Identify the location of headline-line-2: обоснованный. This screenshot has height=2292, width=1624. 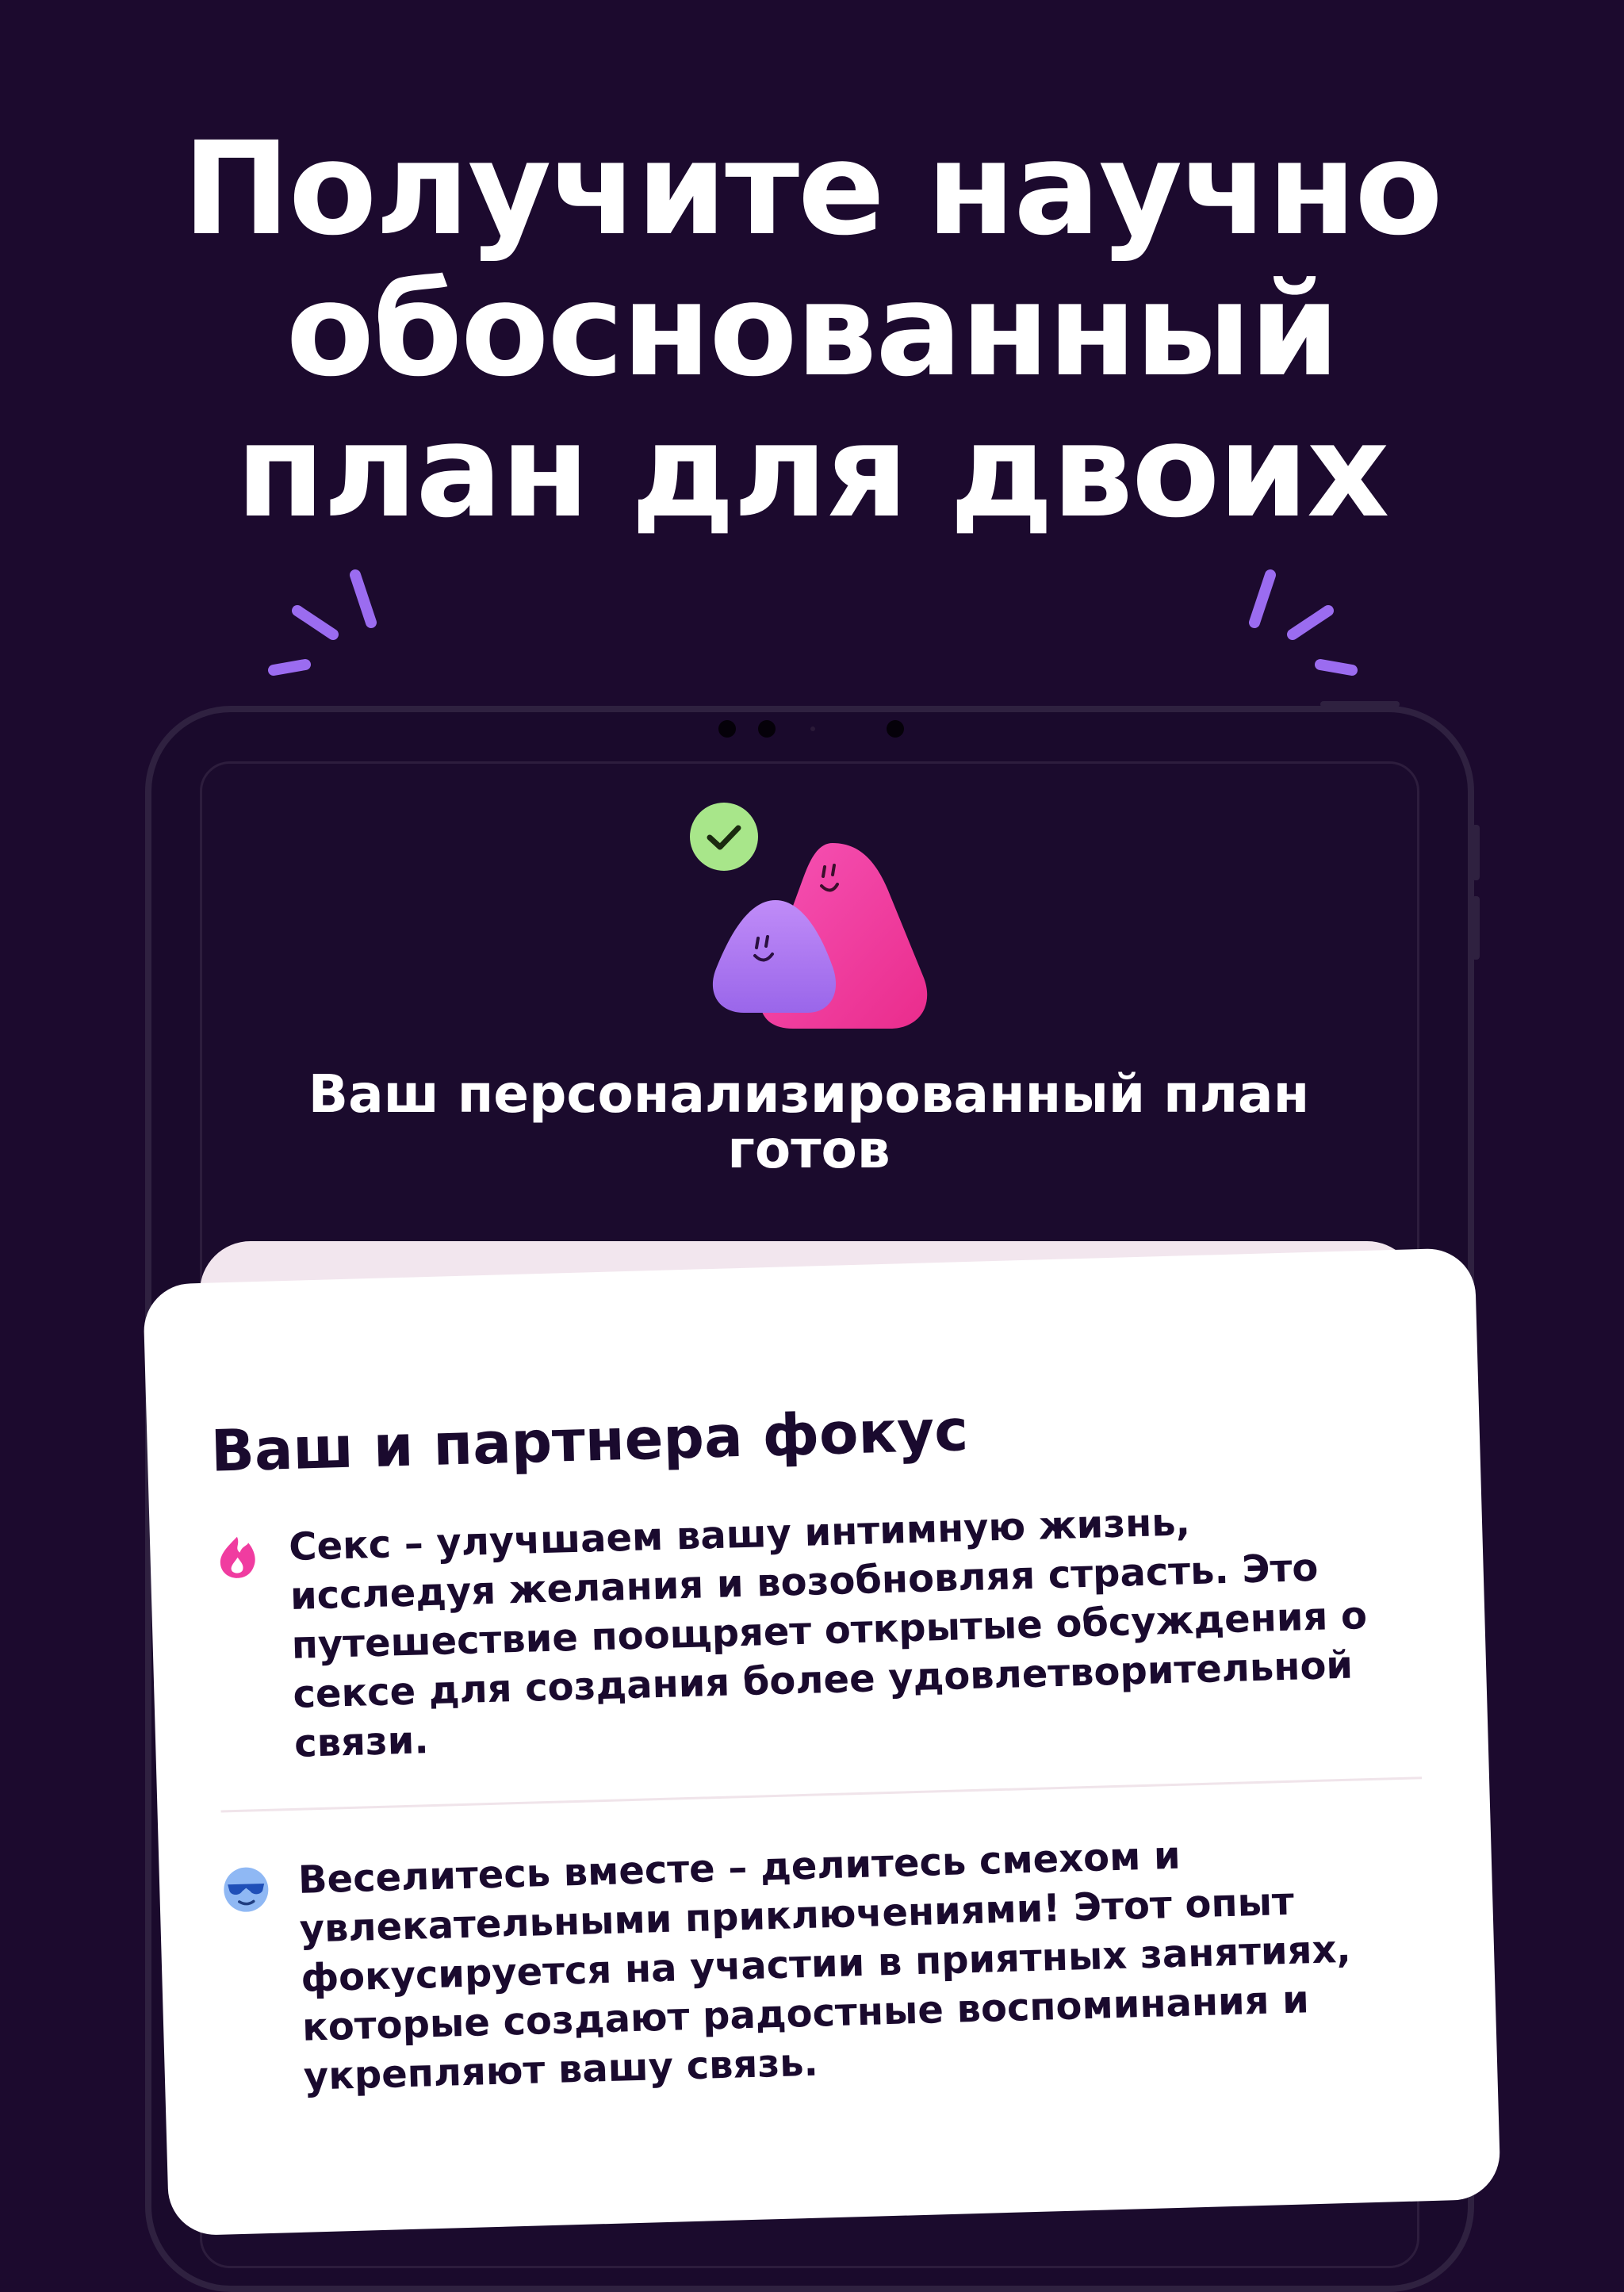
(812, 330).